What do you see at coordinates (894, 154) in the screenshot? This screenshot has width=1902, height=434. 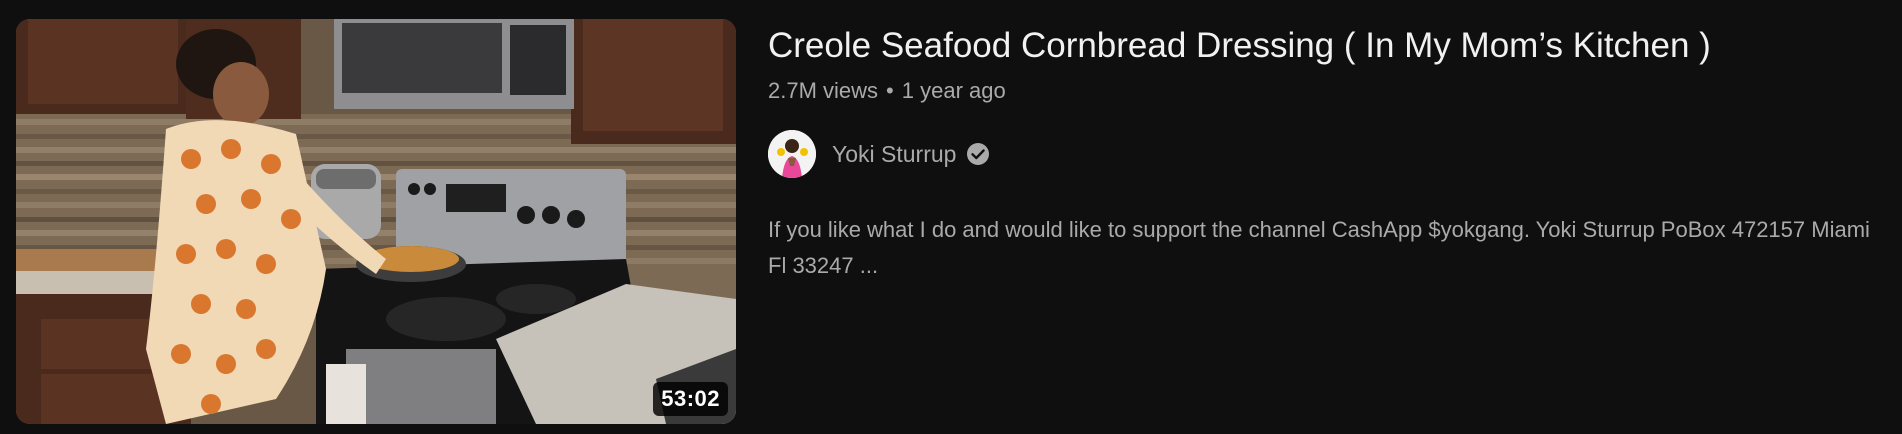 I see `channel-name: Yoki Sturrup` at bounding box center [894, 154].